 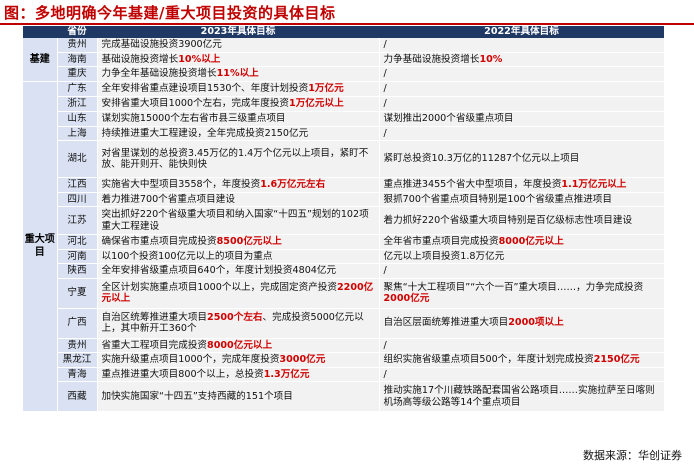 What do you see at coordinates (219, 287) in the screenshot?
I see `cell-text: 全区计划实施重点项目1000个以上，完成固定资产投资` at bounding box center [219, 287].